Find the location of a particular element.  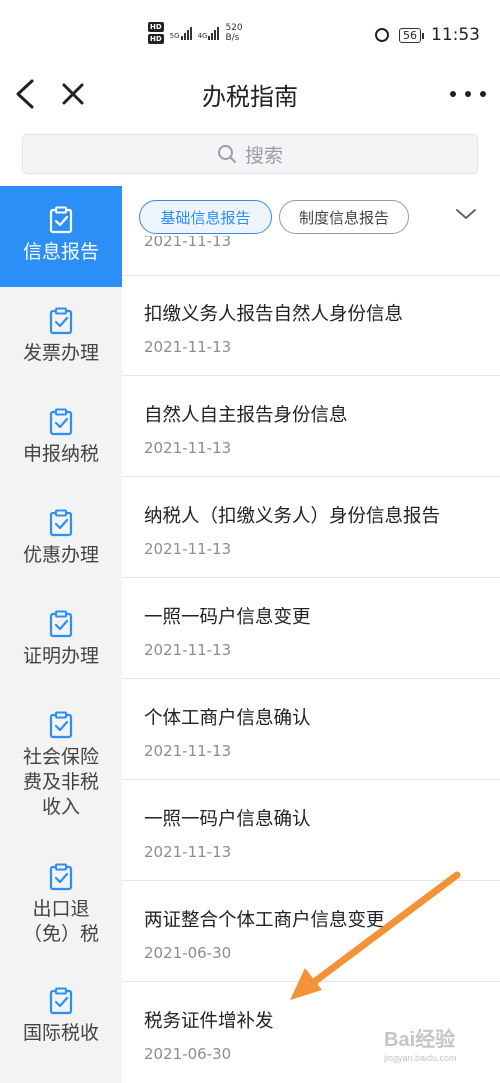

search-icon is located at coordinates (226, 154).